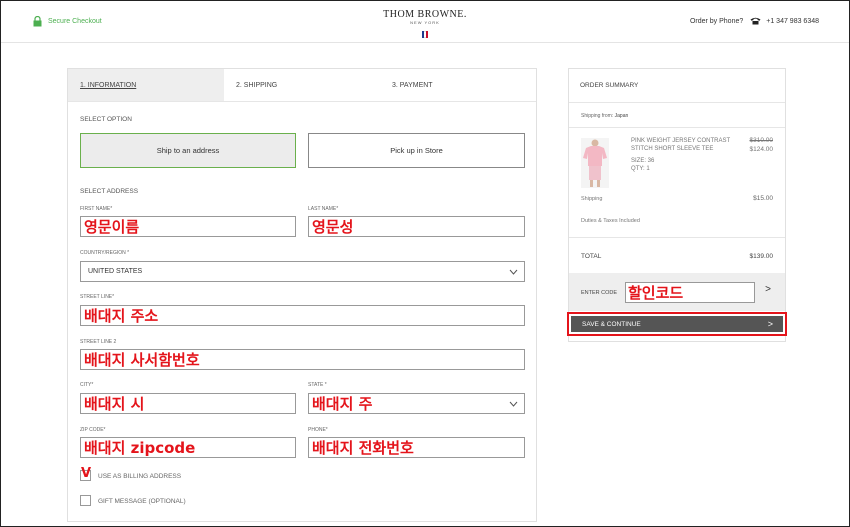 Image resolution: width=850 pixels, height=527 pixels. Describe the element at coordinates (425, 26) in the screenshot. I see `brand-logo: THOM BROWNE. NEW YORK` at that location.